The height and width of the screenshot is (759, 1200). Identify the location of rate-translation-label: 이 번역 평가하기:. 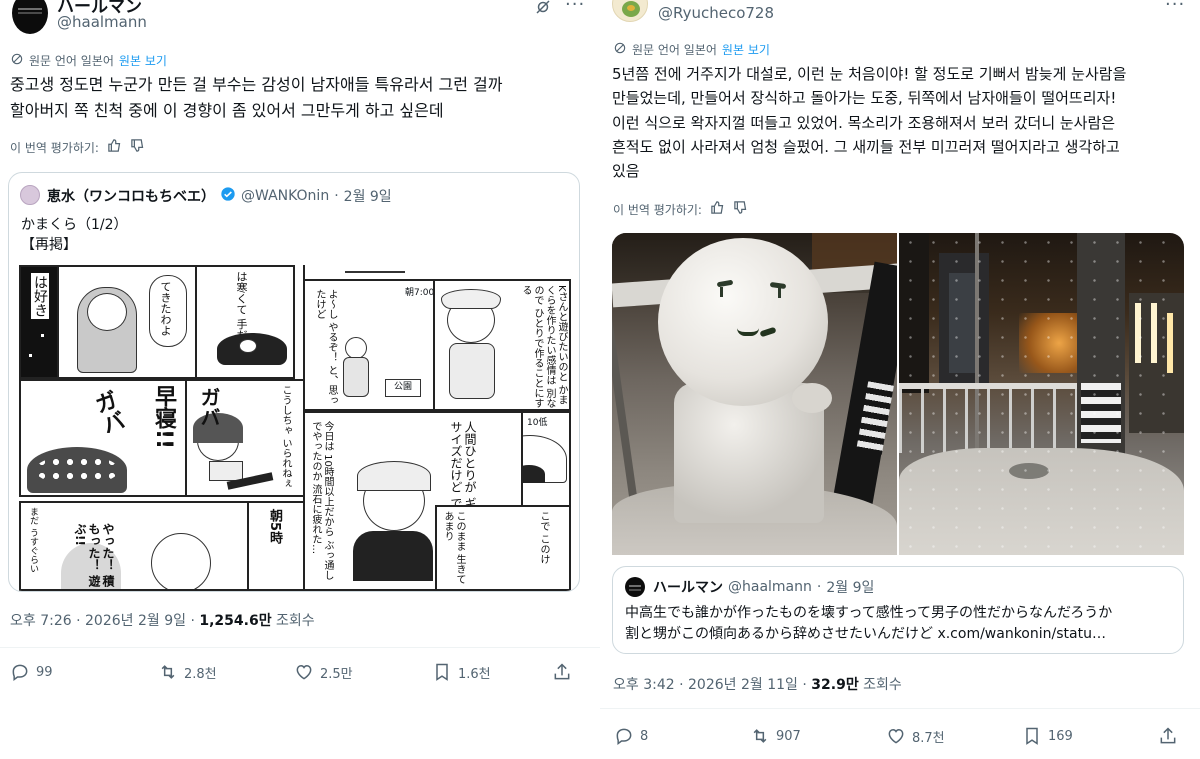
(657, 209).